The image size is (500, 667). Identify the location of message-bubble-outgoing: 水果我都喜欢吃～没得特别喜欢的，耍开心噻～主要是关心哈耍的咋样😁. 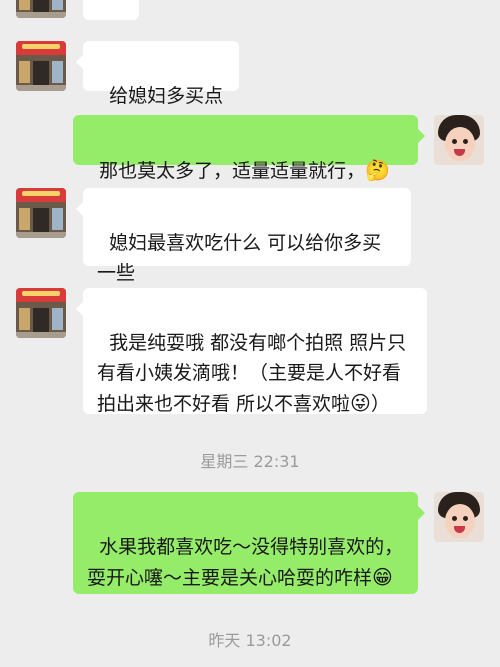
(249, 543).